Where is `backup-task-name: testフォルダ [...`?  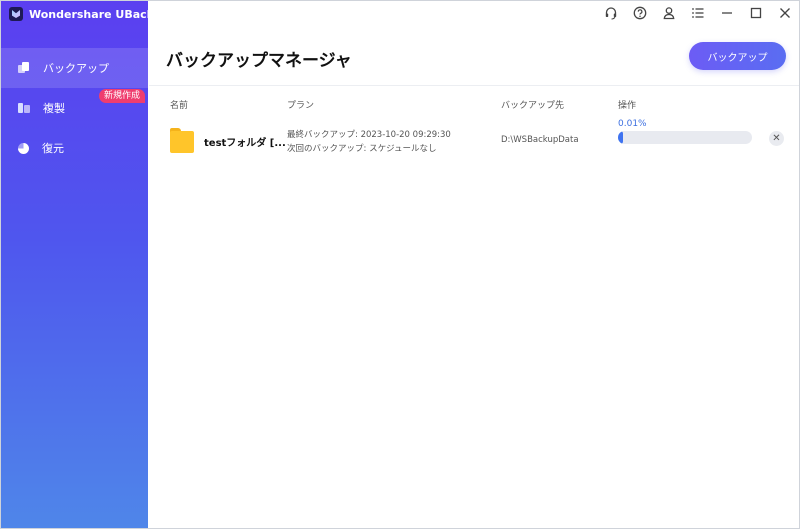
backup-task-name: testフォルダ [... is located at coordinates (245, 141).